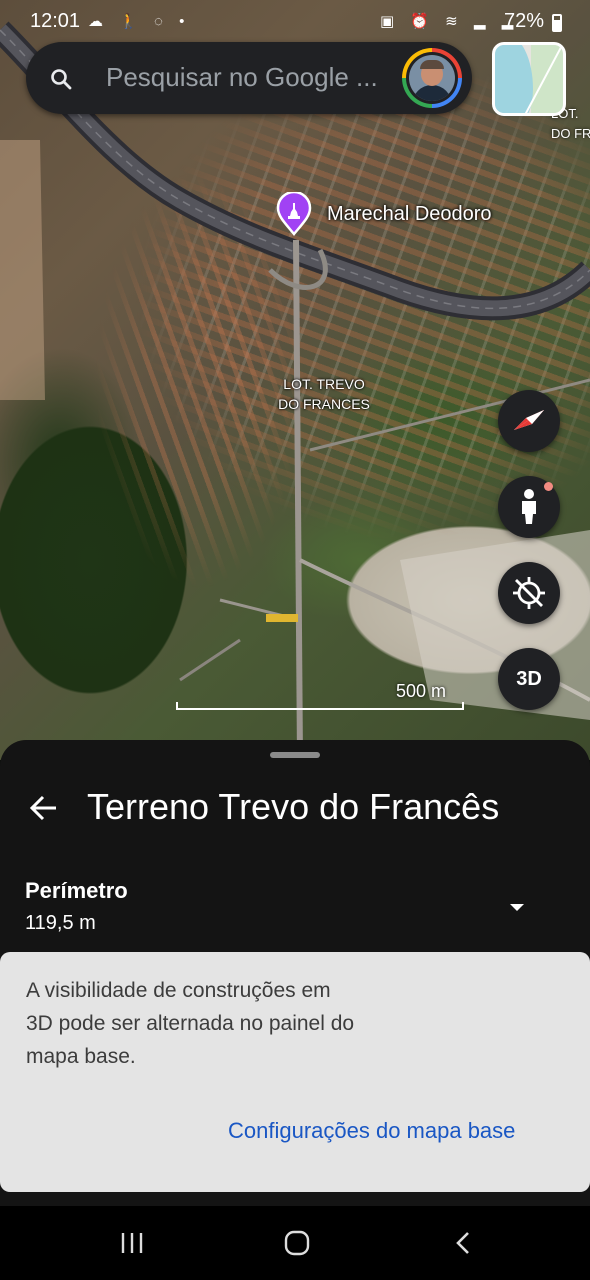 Image resolution: width=590 pixels, height=1280 pixels. I want to click on map-thumb-land, so click(547, 79).